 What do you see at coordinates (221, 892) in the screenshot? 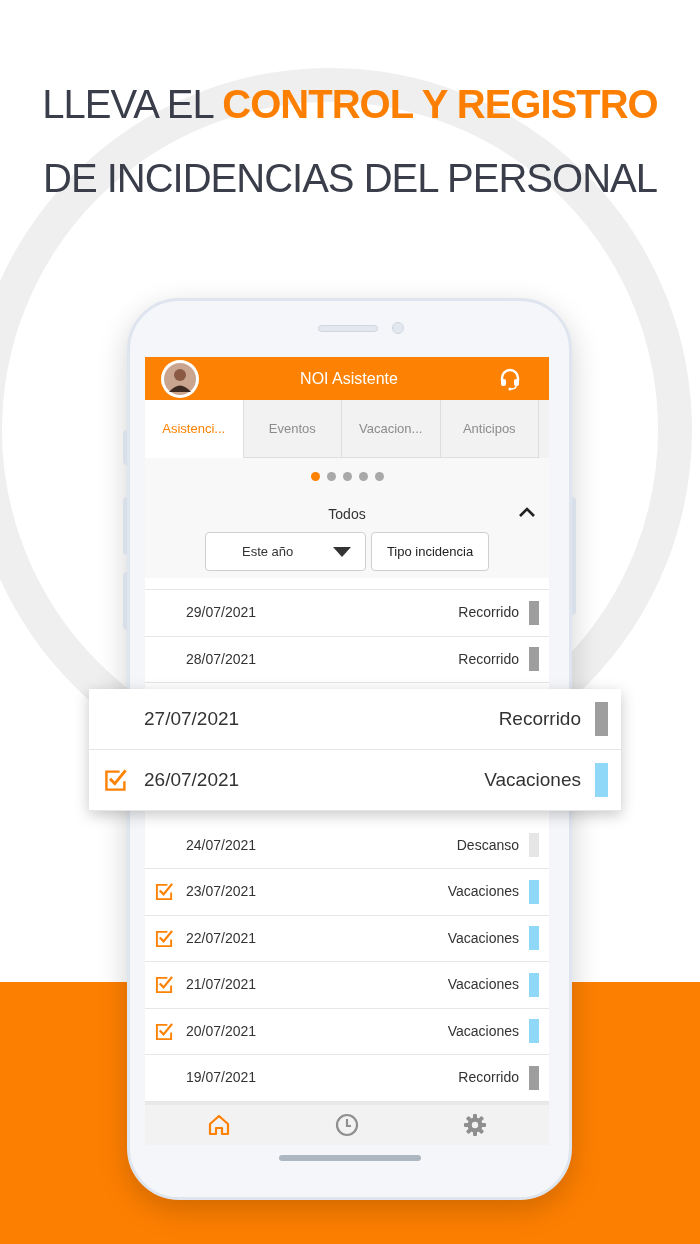
I see `date-text: 23/07/2021` at bounding box center [221, 892].